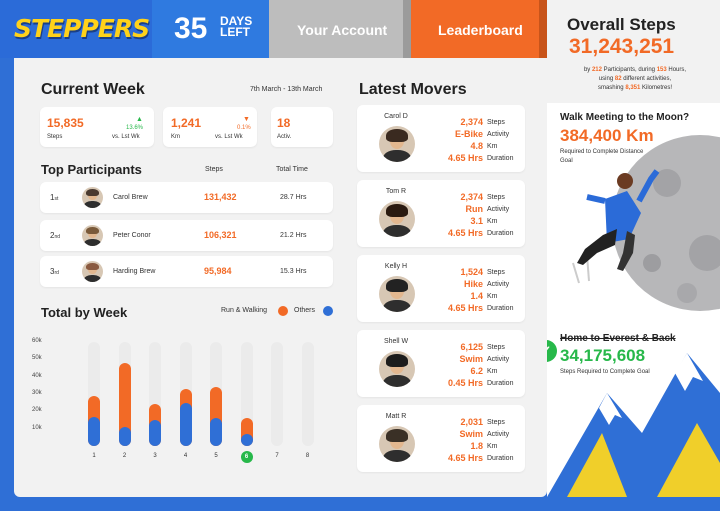 The image size is (720, 511). I want to click on overall-title: Overall Steps, so click(621, 24).